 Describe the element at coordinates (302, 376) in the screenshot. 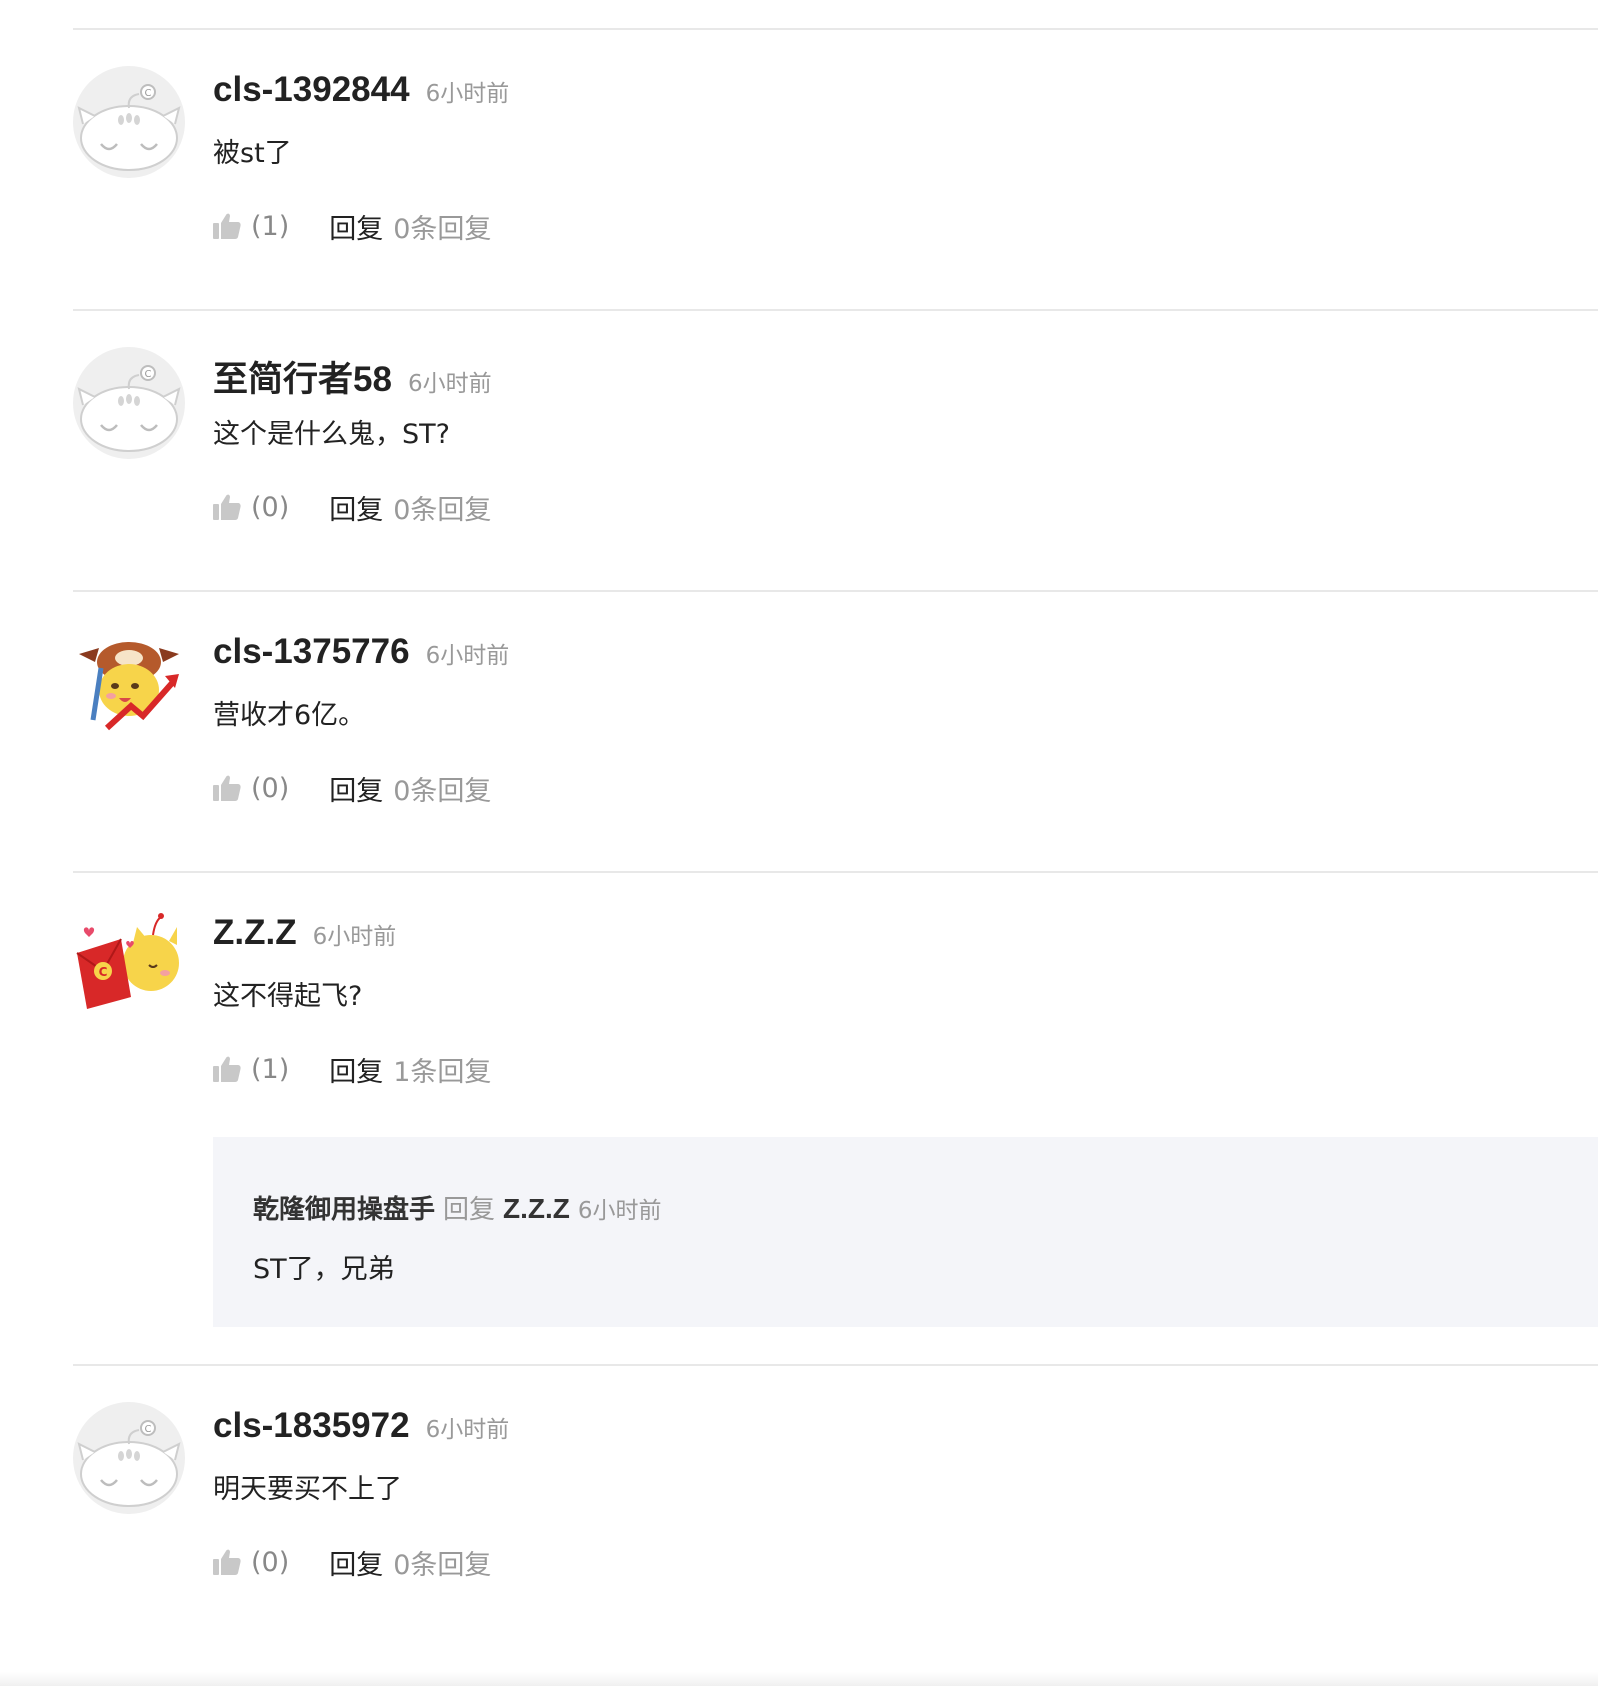

I see `username: 至简行者58` at that location.